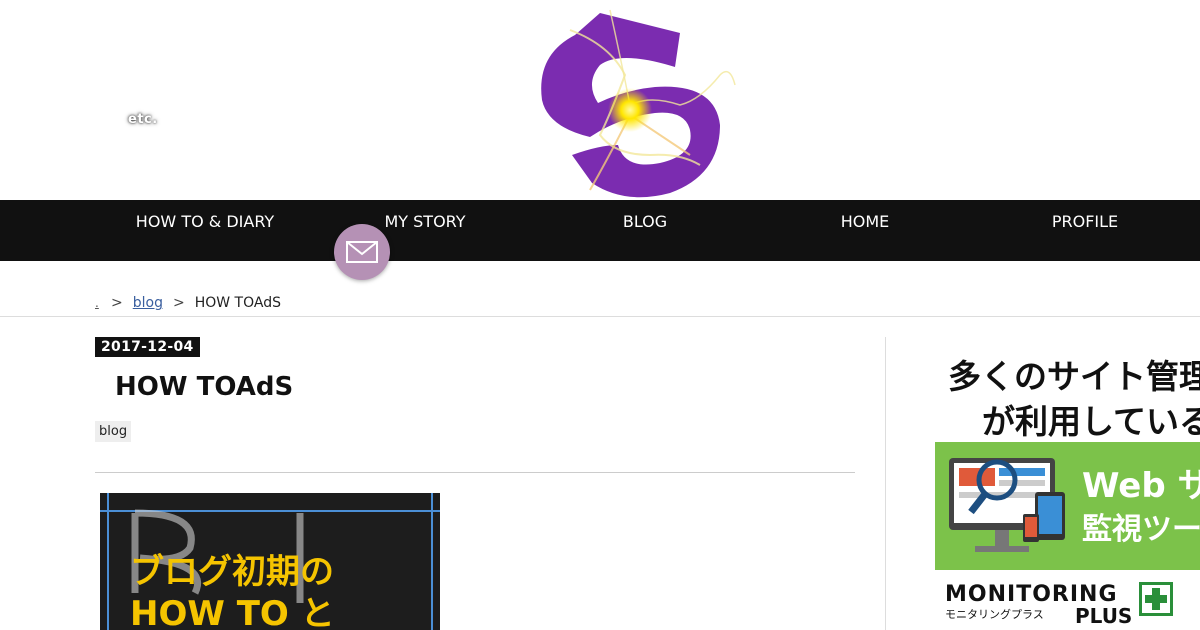 This screenshot has height=630, width=1200. What do you see at coordinates (645, 221) in the screenshot?
I see `nav-item-blog: BLOG` at bounding box center [645, 221].